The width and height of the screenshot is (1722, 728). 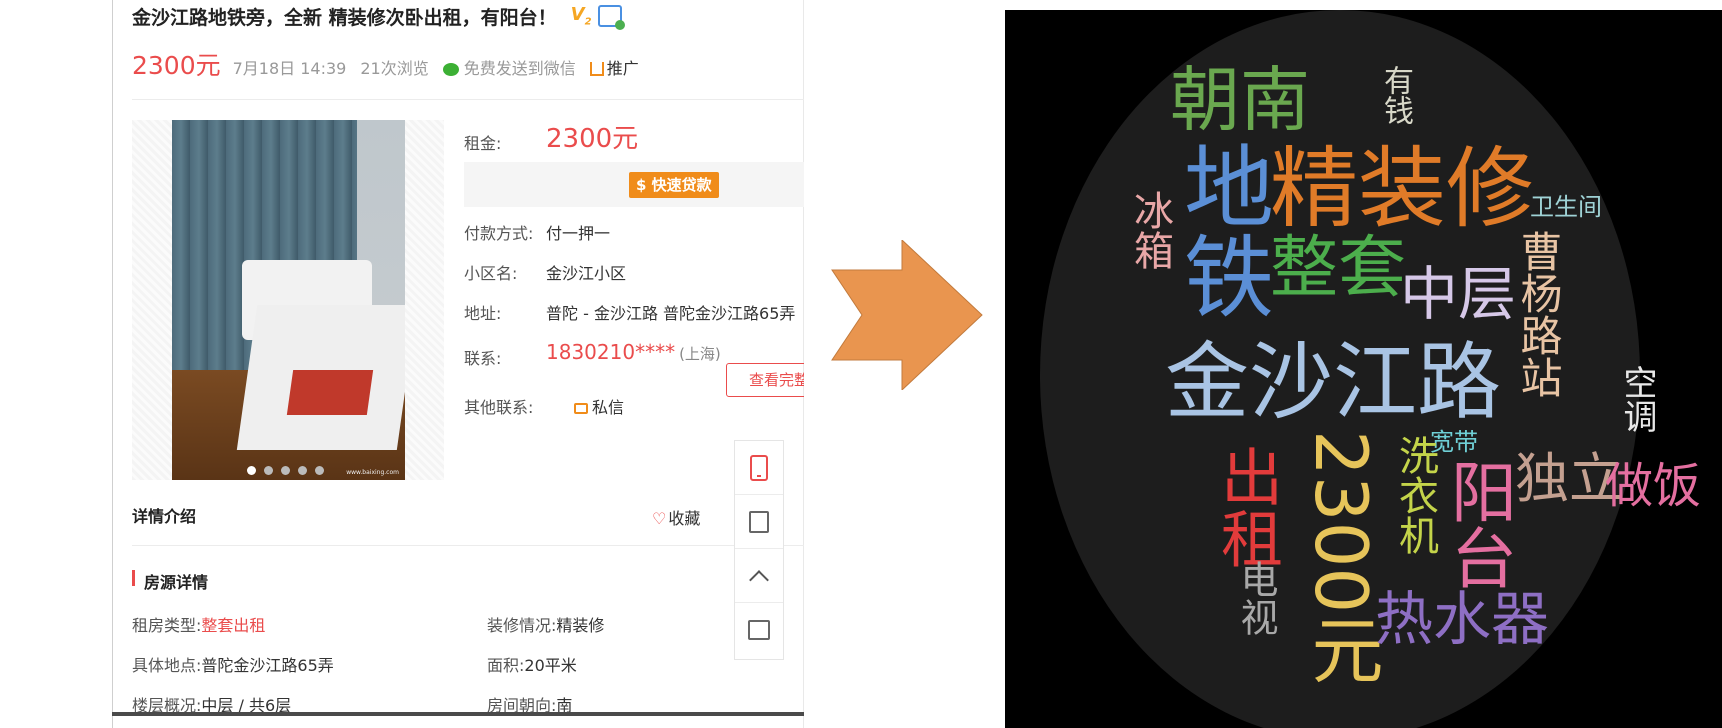 I want to click on private-message-link: 私信, so click(x=599, y=406).